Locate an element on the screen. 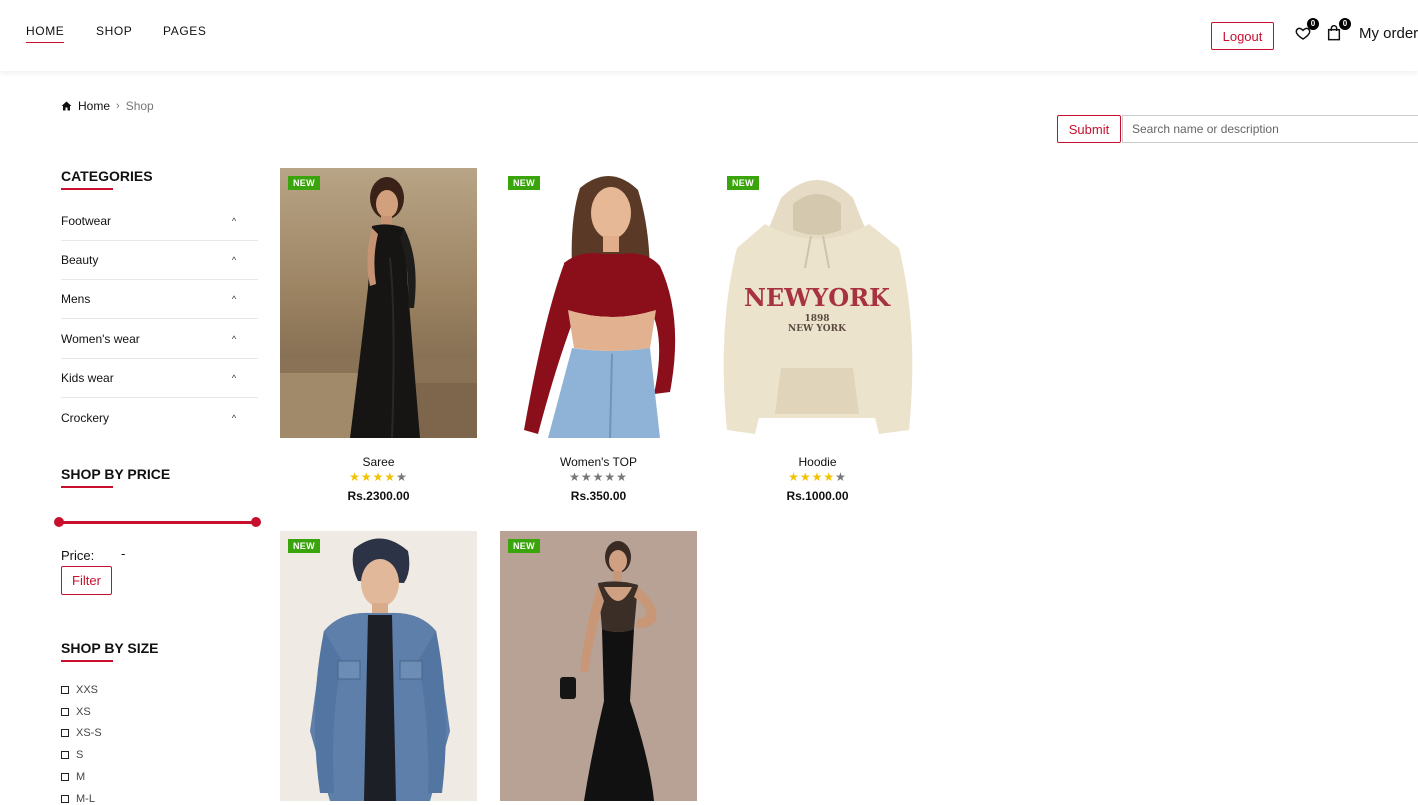  category-label: Beauty is located at coordinates (80, 260).